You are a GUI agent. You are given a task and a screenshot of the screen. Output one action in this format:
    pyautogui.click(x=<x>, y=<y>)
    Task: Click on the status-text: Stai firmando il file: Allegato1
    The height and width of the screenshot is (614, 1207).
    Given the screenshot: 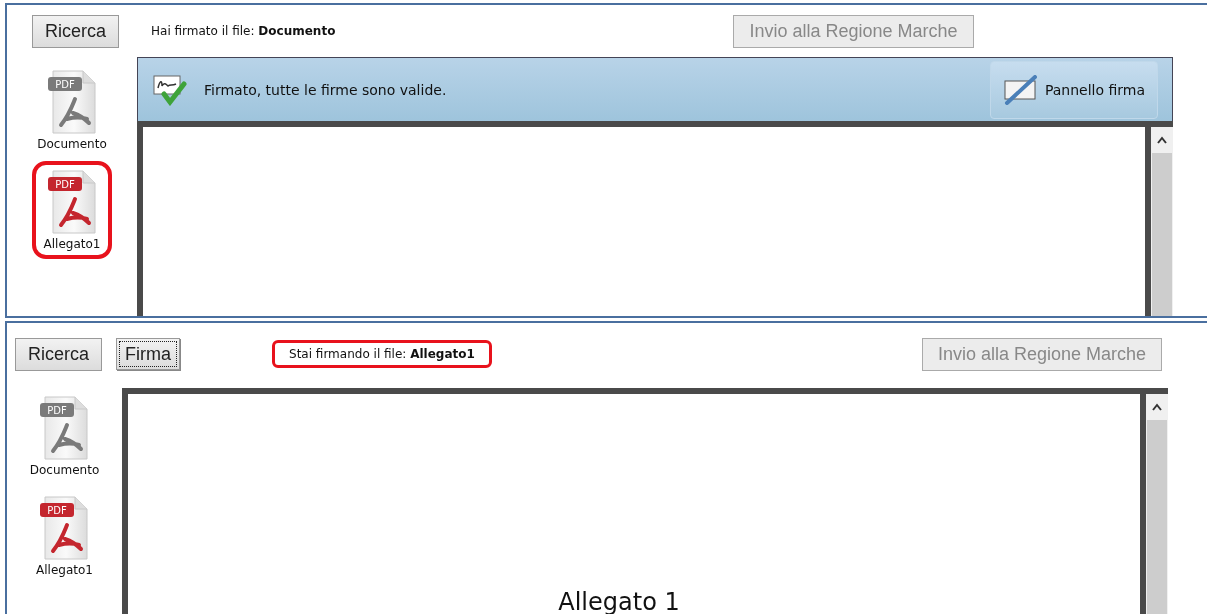 What is the action you would take?
    pyautogui.click(x=382, y=354)
    